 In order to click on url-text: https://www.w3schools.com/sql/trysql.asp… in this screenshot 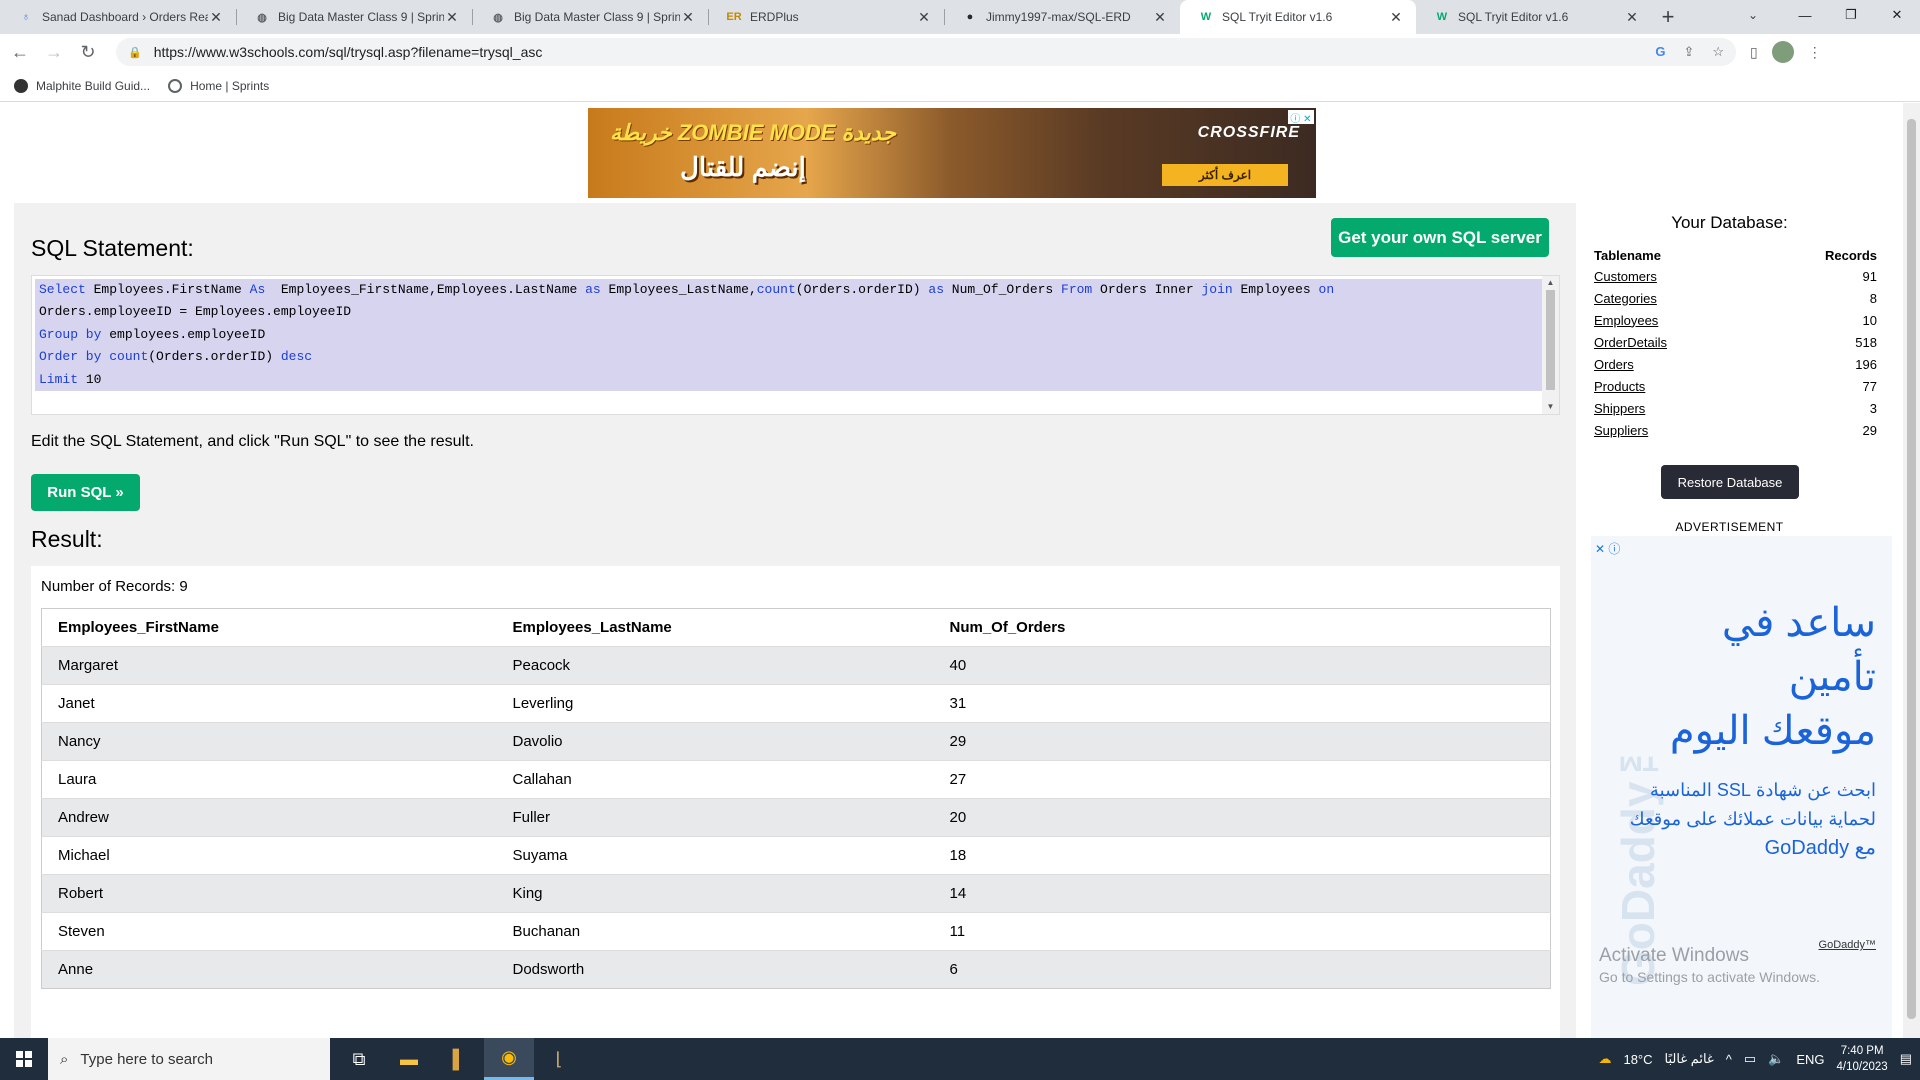, I will do `click(905, 52)`.